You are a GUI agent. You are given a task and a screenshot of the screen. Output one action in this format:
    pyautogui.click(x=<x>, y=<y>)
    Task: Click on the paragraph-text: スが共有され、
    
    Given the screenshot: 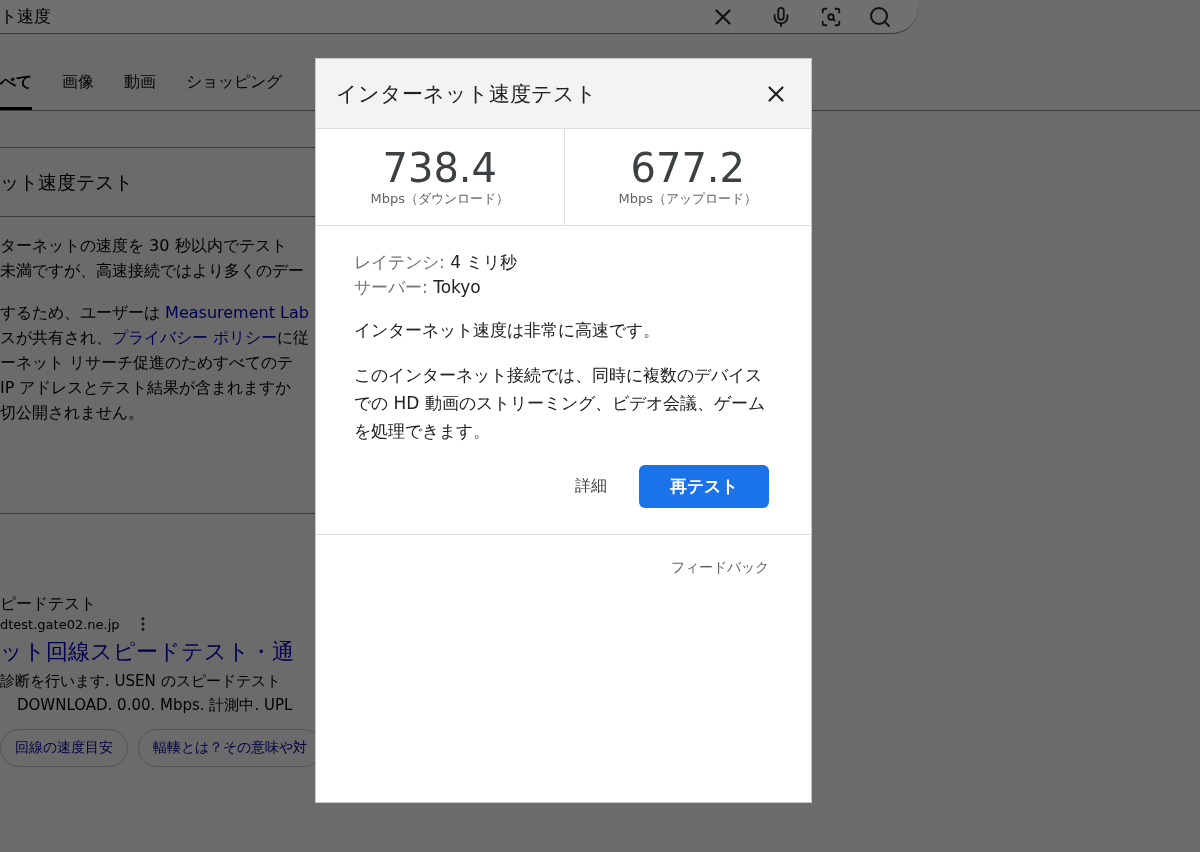 What is the action you would take?
    pyautogui.click(x=56, y=337)
    